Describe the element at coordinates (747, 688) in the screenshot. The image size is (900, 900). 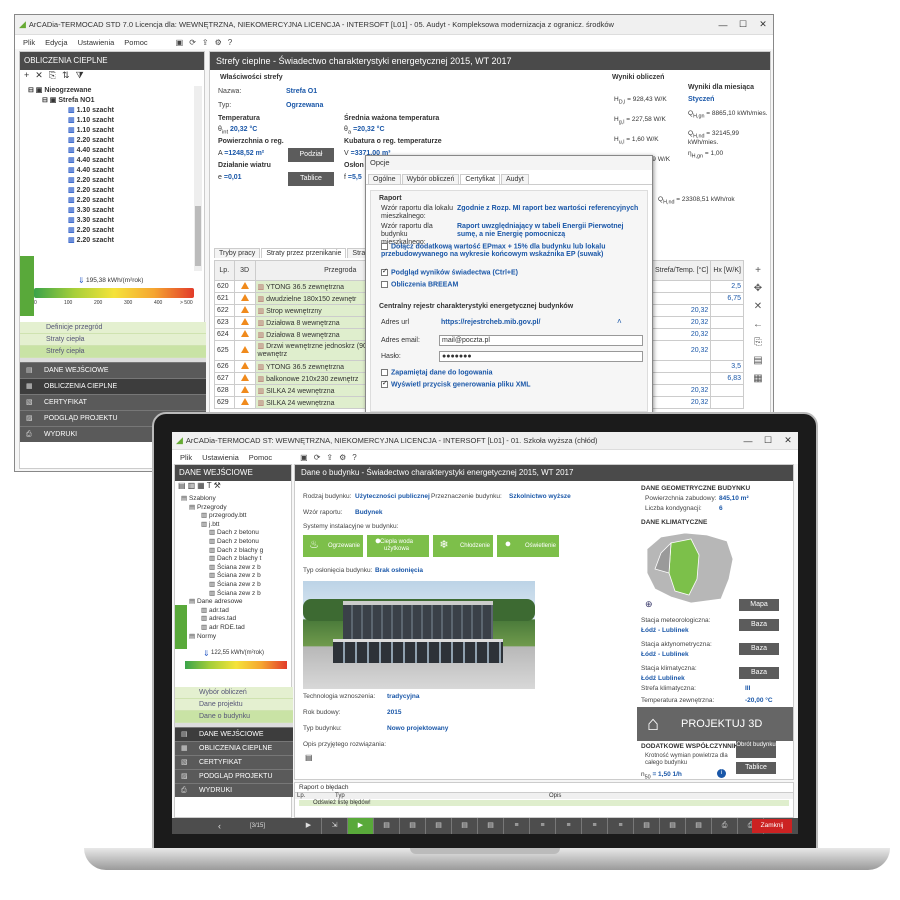
I see `strefa-value: III` at that location.